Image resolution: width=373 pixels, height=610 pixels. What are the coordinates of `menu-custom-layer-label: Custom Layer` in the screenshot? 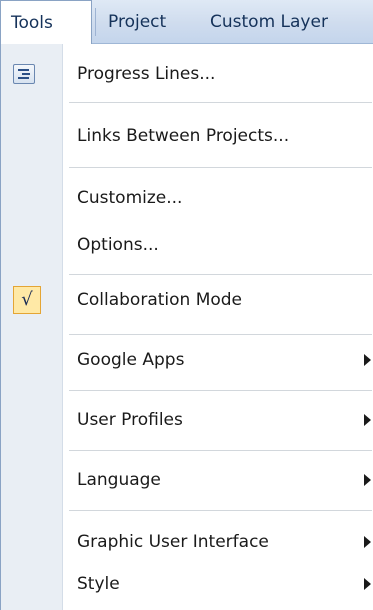 It's located at (269, 22).